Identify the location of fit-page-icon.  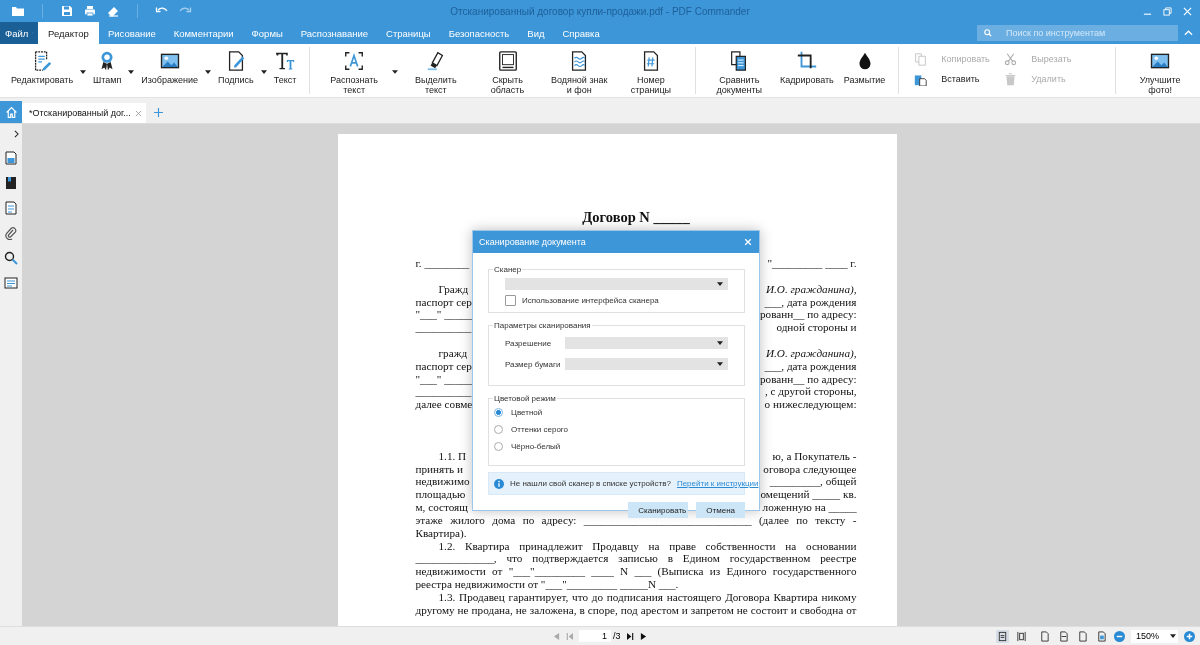
(1044, 636).